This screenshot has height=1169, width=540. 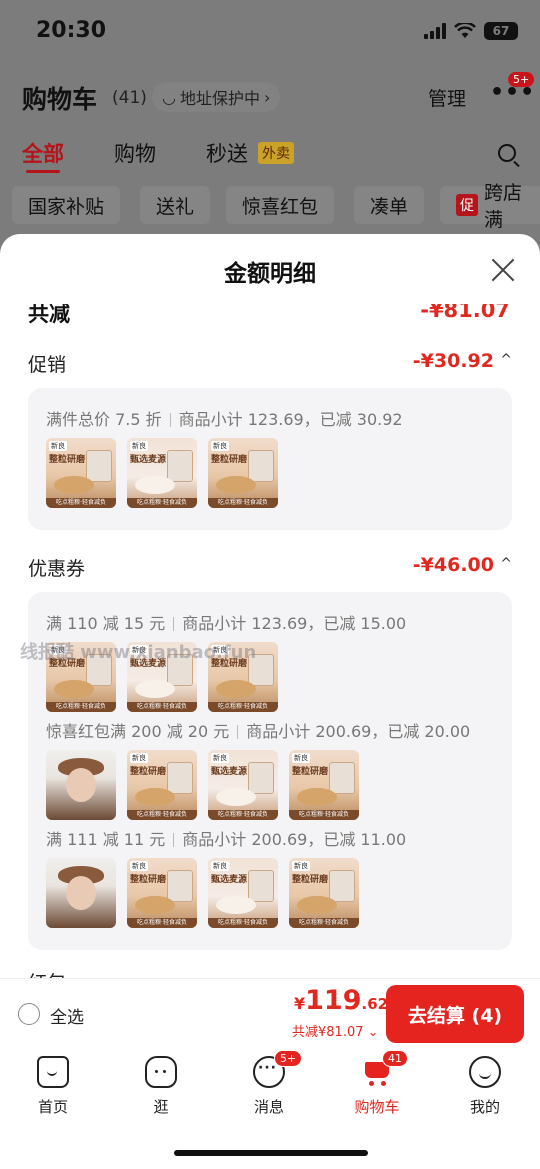 What do you see at coordinates (377, 1107) in the screenshot?
I see `tab-label: 购物车` at bounding box center [377, 1107].